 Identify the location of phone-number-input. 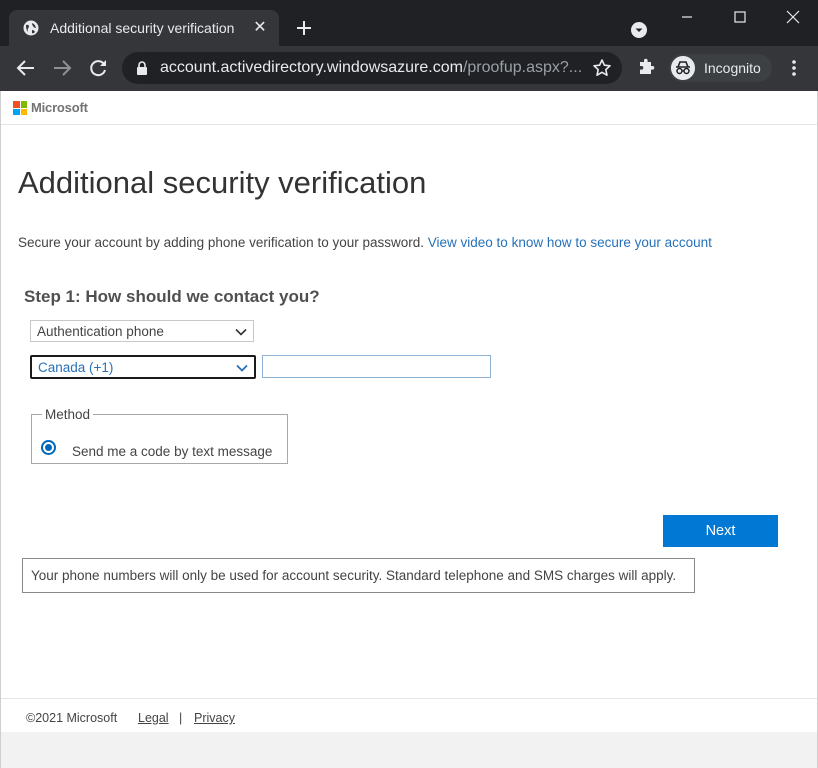
(376, 366).